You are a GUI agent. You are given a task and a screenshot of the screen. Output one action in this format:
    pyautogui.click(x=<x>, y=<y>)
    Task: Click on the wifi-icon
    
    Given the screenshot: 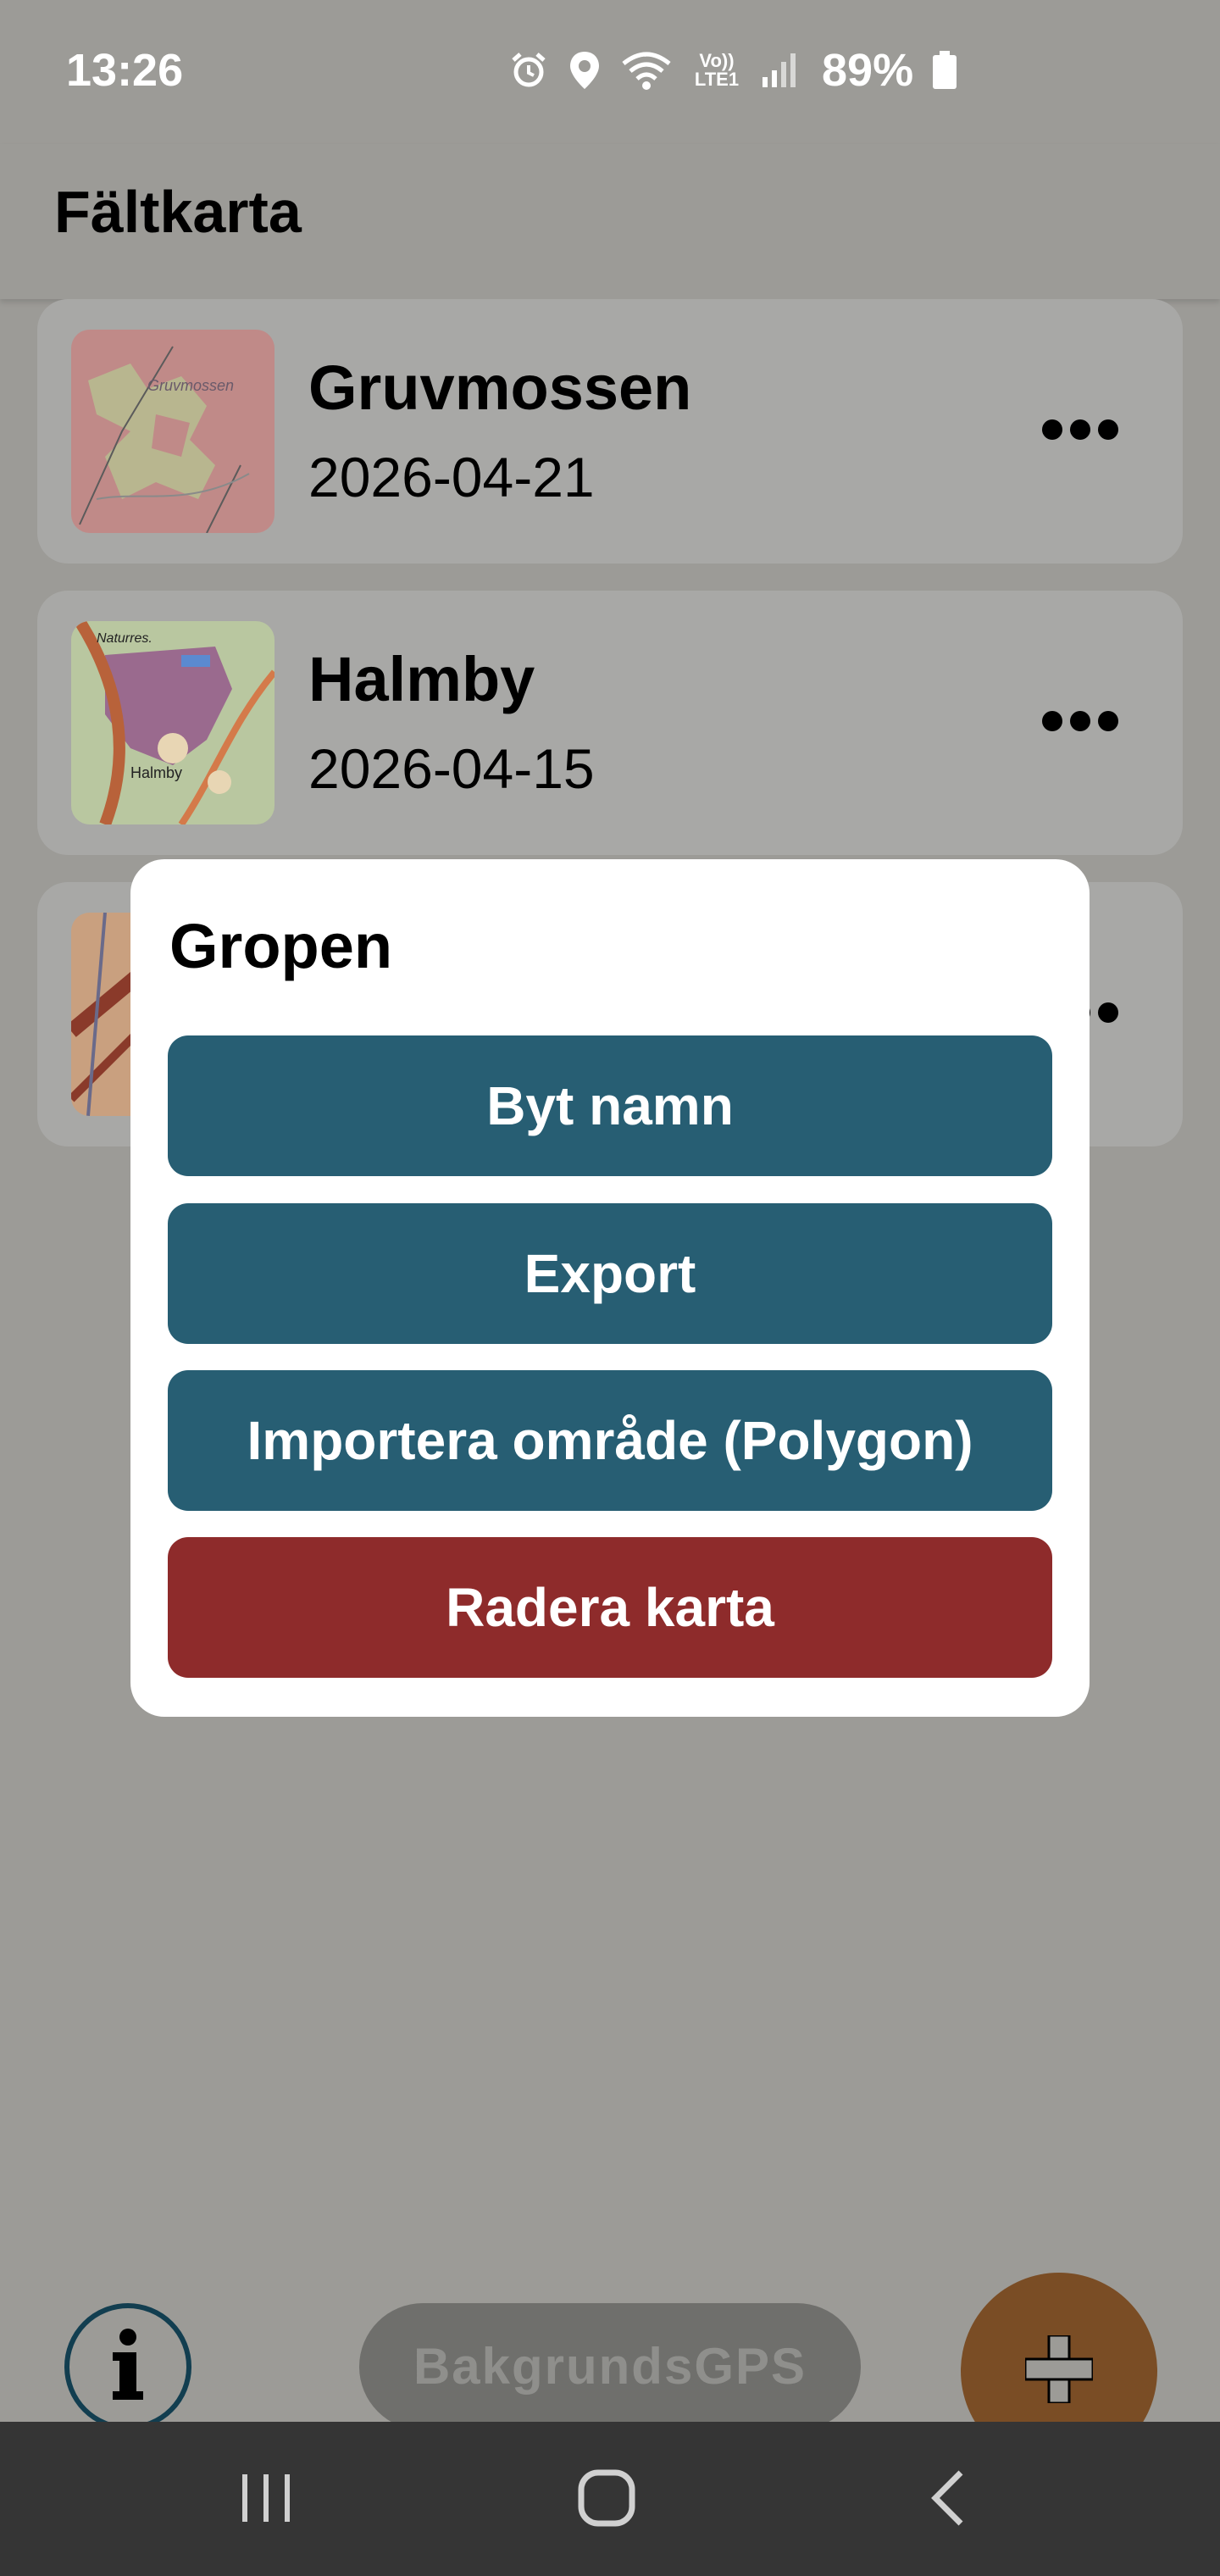 What is the action you would take?
    pyautogui.click(x=646, y=70)
    